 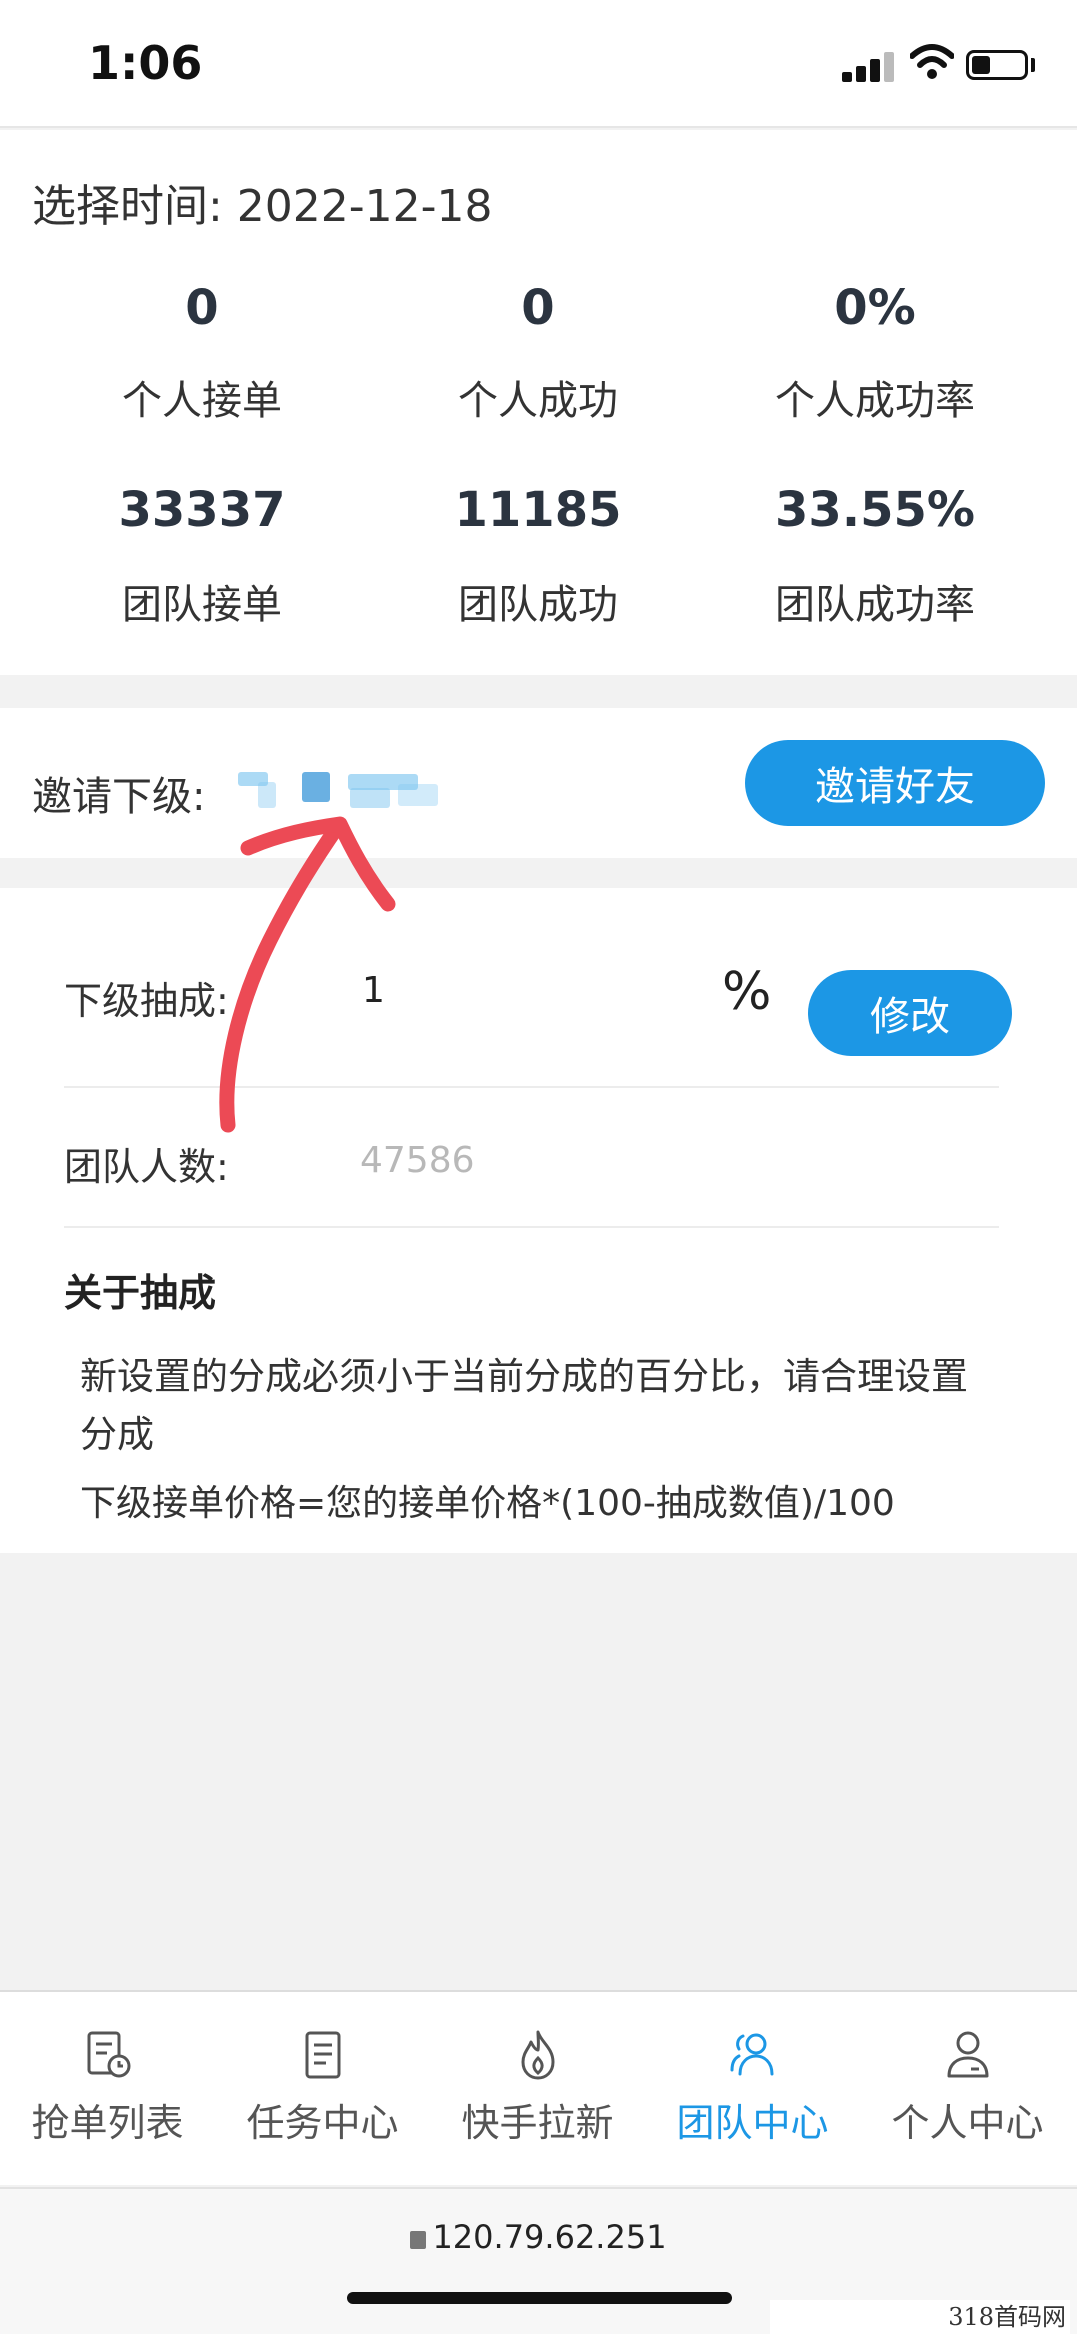 What do you see at coordinates (538, 401) in the screenshot?
I see `personal-success-label: 个人成功` at bounding box center [538, 401].